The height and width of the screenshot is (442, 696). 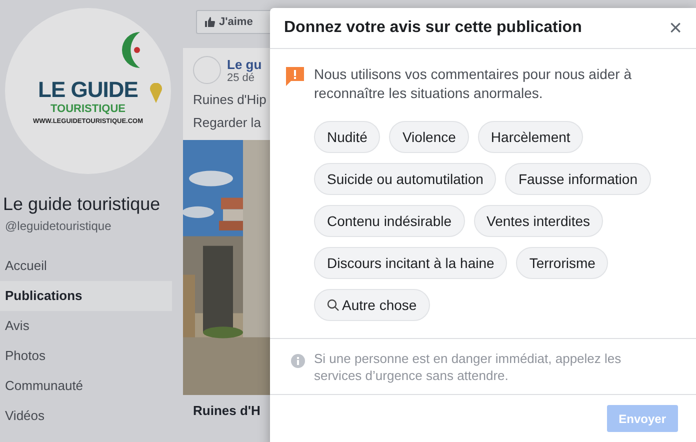 What do you see at coordinates (433, 28) in the screenshot?
I see `dialog-title: Donnez votre avis sur cette publication` at bounding box center [433, 28].